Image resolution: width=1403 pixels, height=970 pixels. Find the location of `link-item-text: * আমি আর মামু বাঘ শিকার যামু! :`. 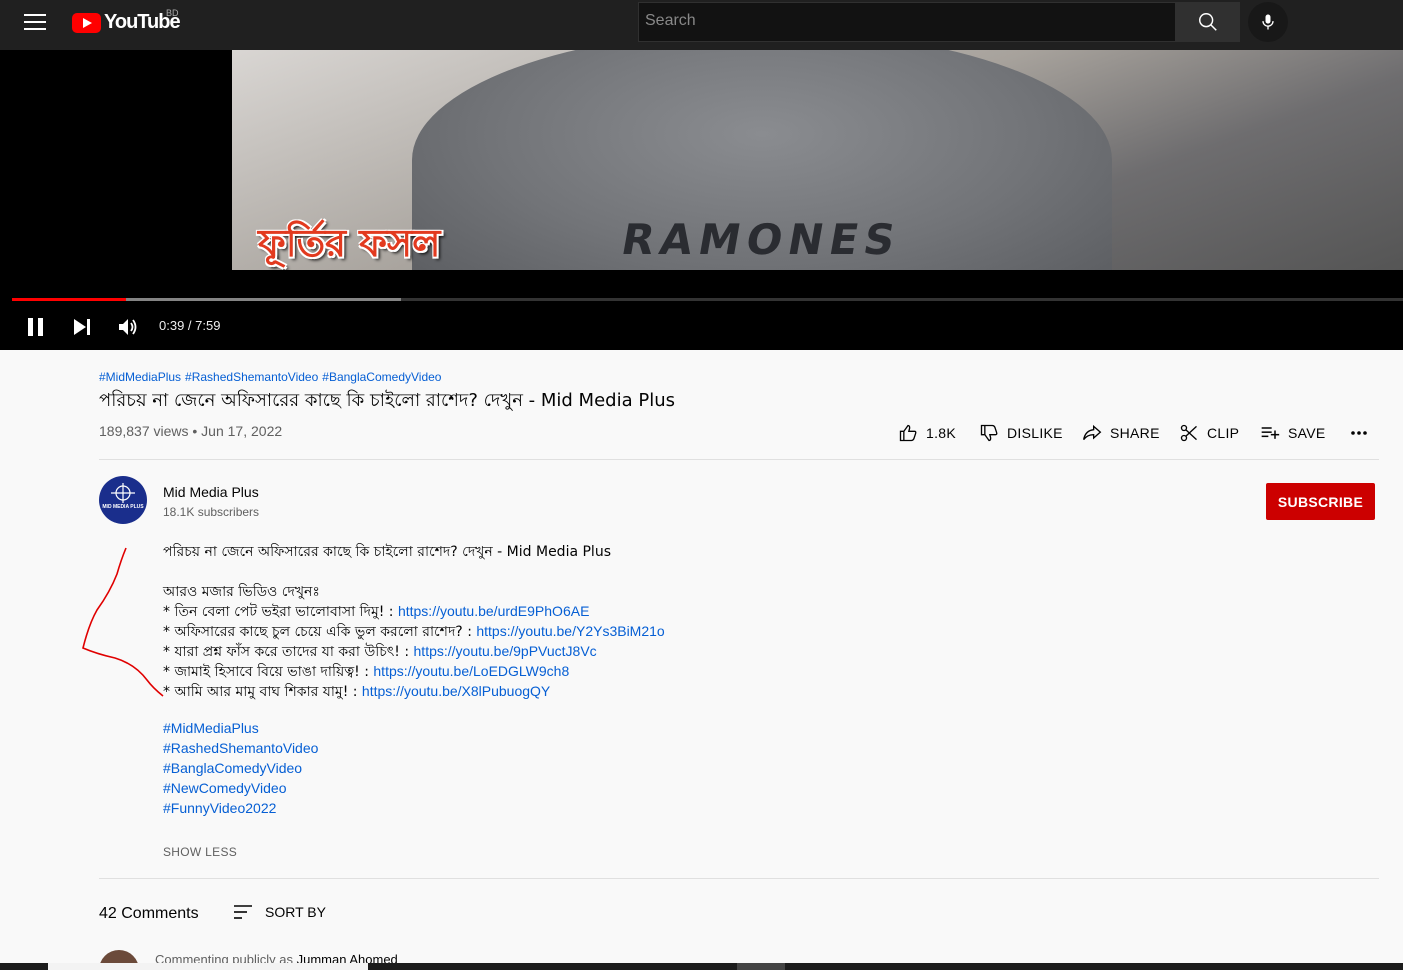

link-item-text: * আমি আর মামু বাঘ শিকার যামু! : is located at coordinates (262, 692).